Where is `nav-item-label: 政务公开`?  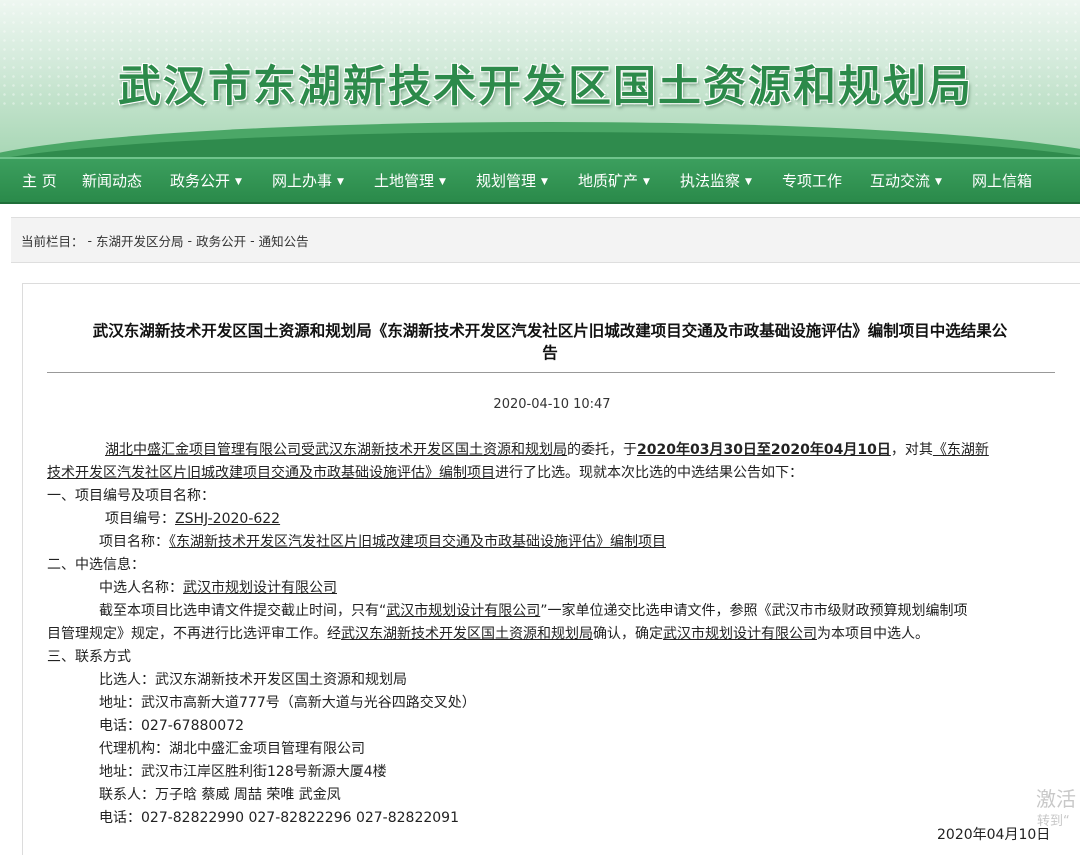 nav-item-label: 政务公开 is located at coordinates (200, 181).